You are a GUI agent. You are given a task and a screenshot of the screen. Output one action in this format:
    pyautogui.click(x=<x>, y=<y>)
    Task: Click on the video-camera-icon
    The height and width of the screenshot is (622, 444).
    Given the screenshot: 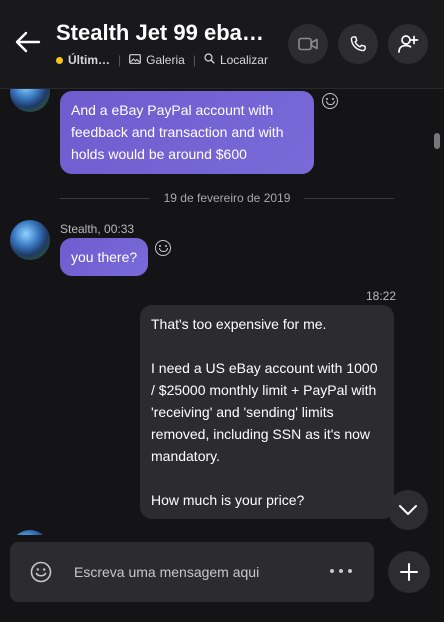 What is the action you would take?
    pyautogui.click(x=308, y=44)
    